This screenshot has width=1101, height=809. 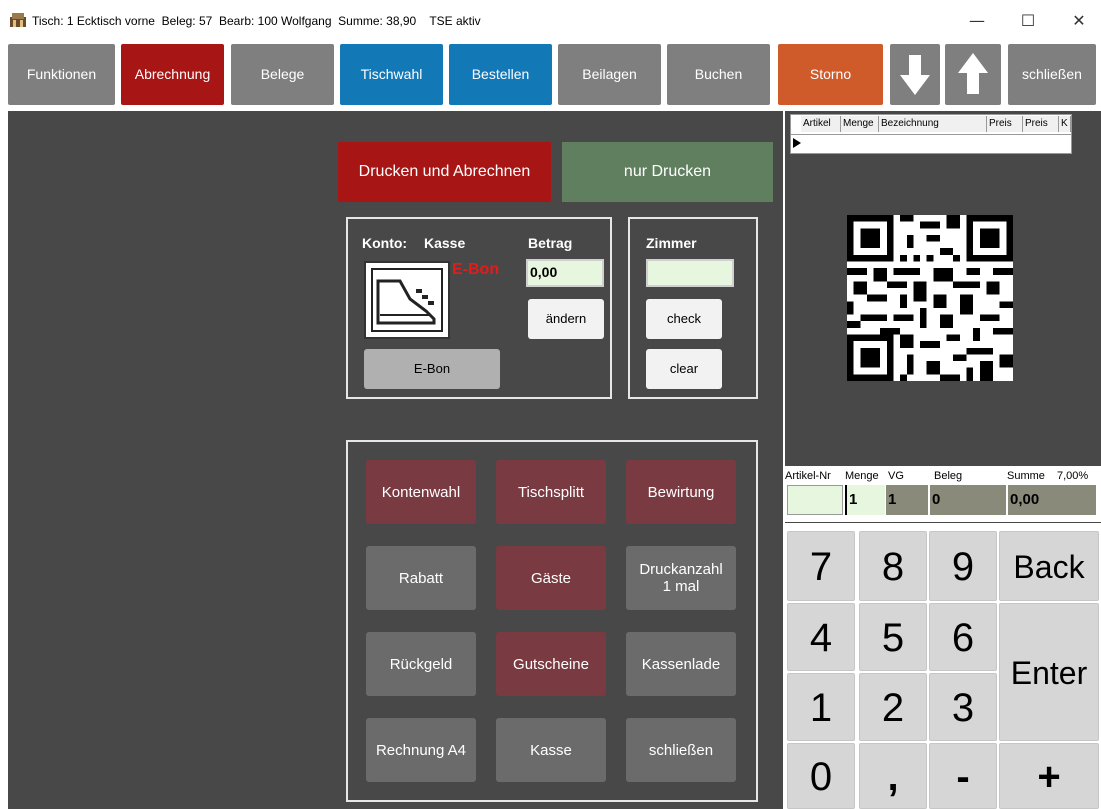 What do you see at coordinates (421, 664) in the screenshot?
I see `rueckgeld-button: Rückgeld` at bounding box center [421, 664].